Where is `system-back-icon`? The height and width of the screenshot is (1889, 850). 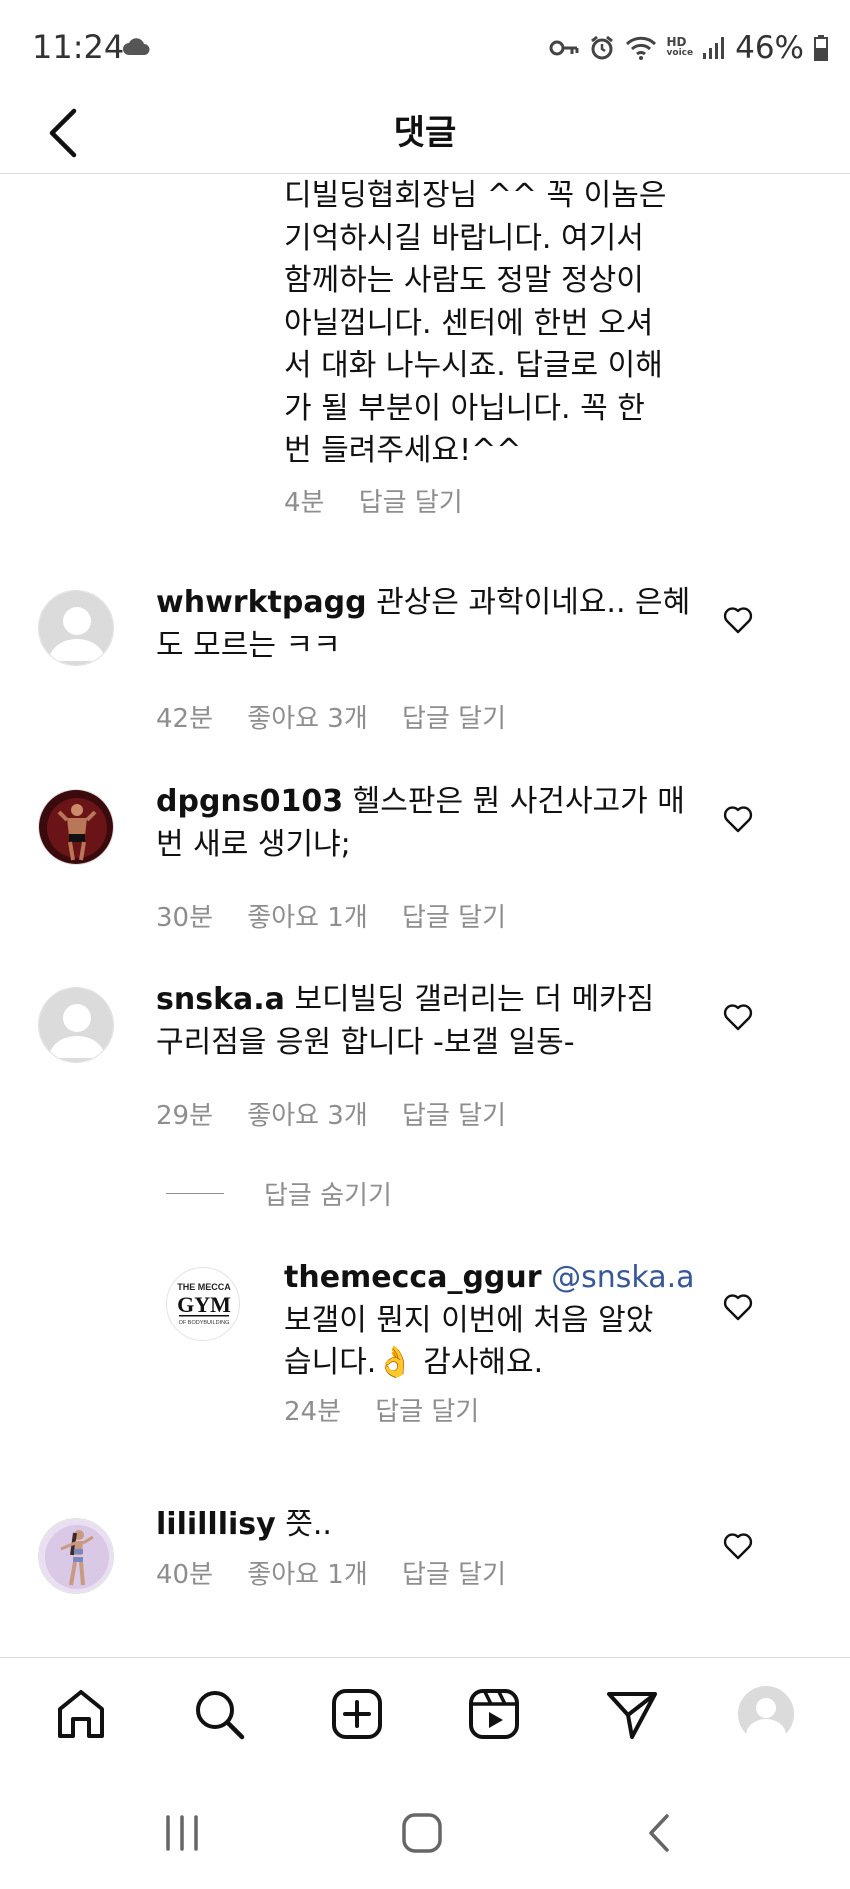
system-back-icon is located at coordinates (659, 1833).